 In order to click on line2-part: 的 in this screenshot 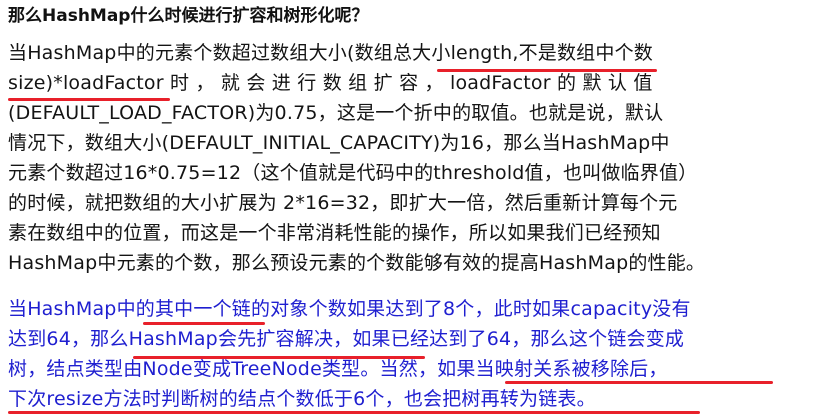, I will do `click(567, 83)`.